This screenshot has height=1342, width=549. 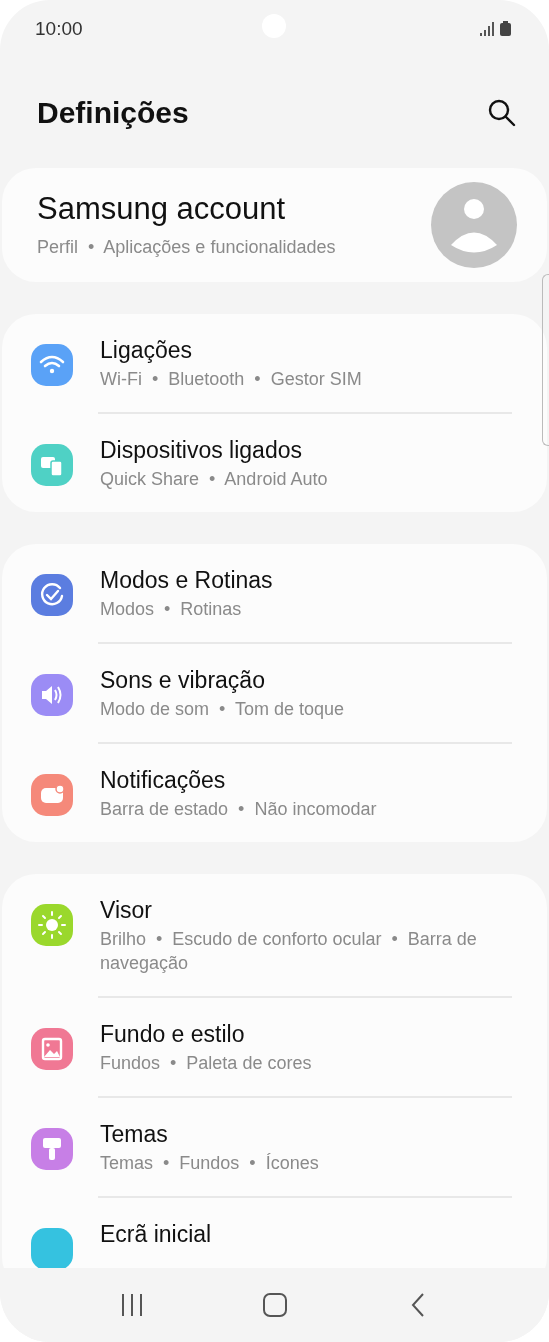 I want to click on status-time: 10:00, so click(x=59, y=29).